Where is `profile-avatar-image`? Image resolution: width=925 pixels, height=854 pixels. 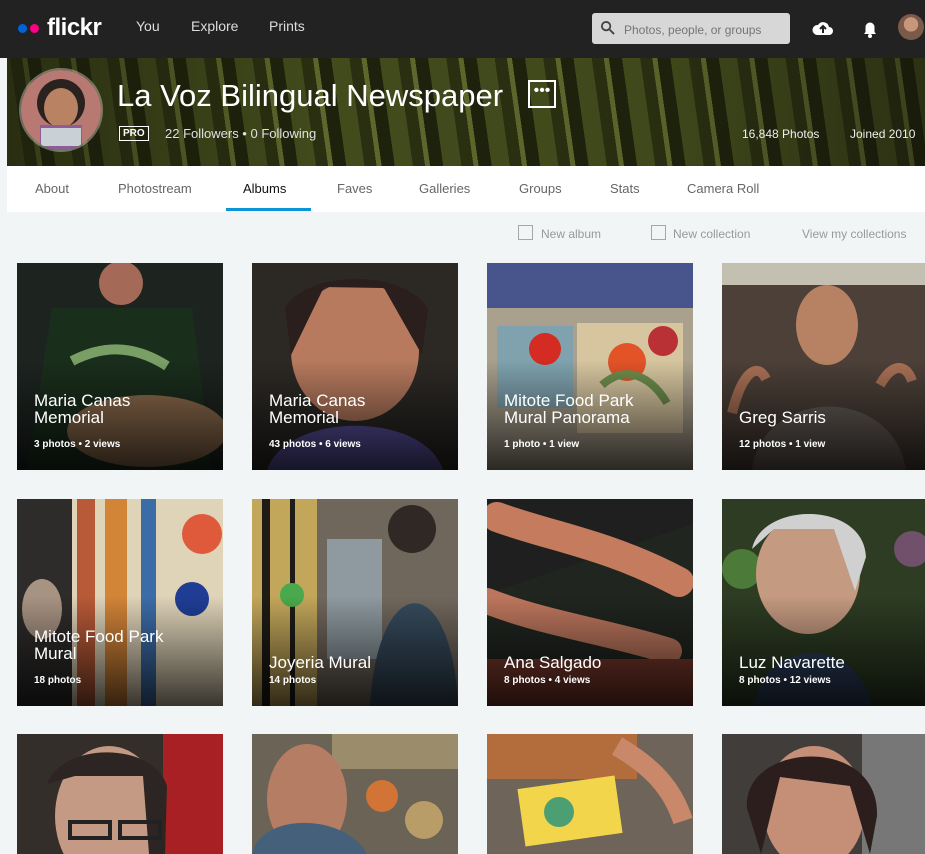
profile-avatar-image is located at coordinates (61, 110).